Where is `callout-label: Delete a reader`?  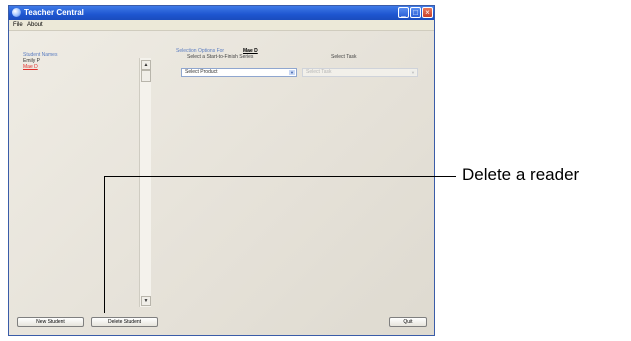 callout-label: Delete a reader is located at coordinates (521, 174).